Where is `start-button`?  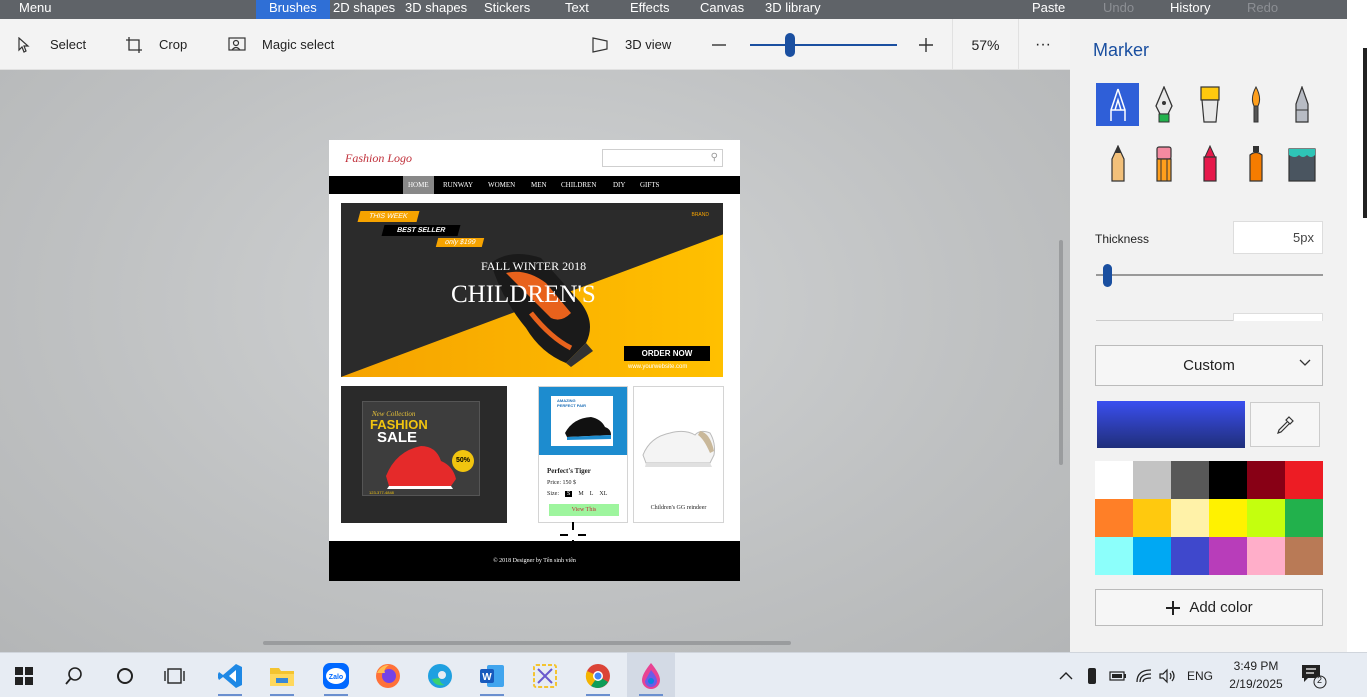
start-button is located at coordinates (24, 675).